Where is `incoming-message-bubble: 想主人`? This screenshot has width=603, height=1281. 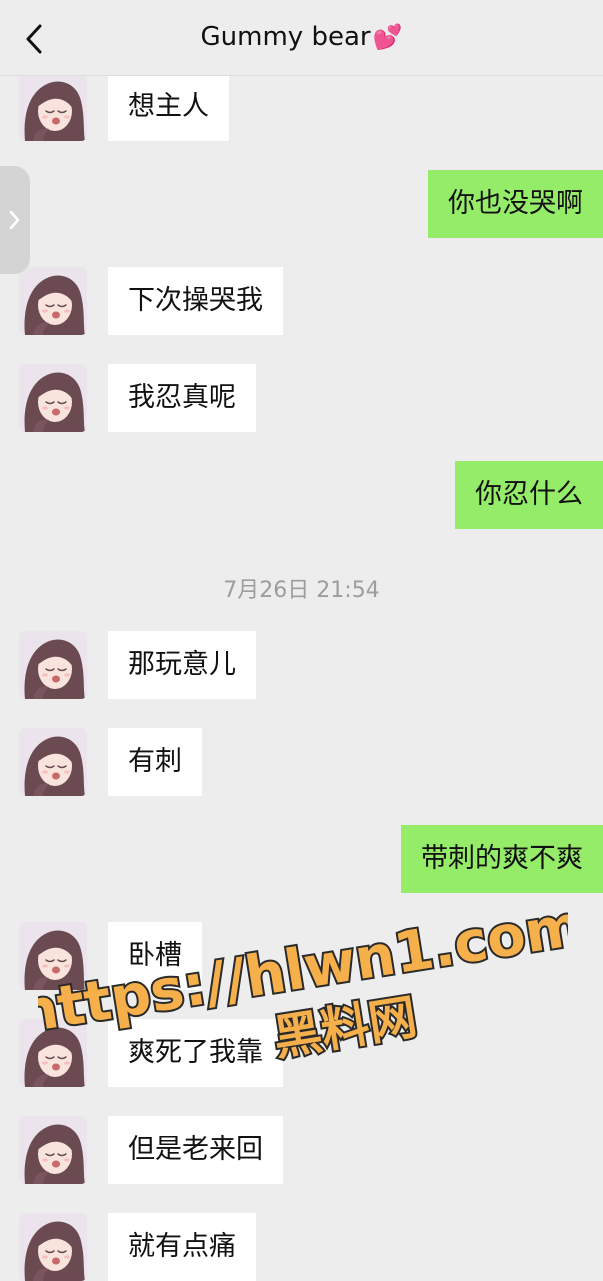 incoming-message-bubble: 想主人 is located at coordinates (168, 107).